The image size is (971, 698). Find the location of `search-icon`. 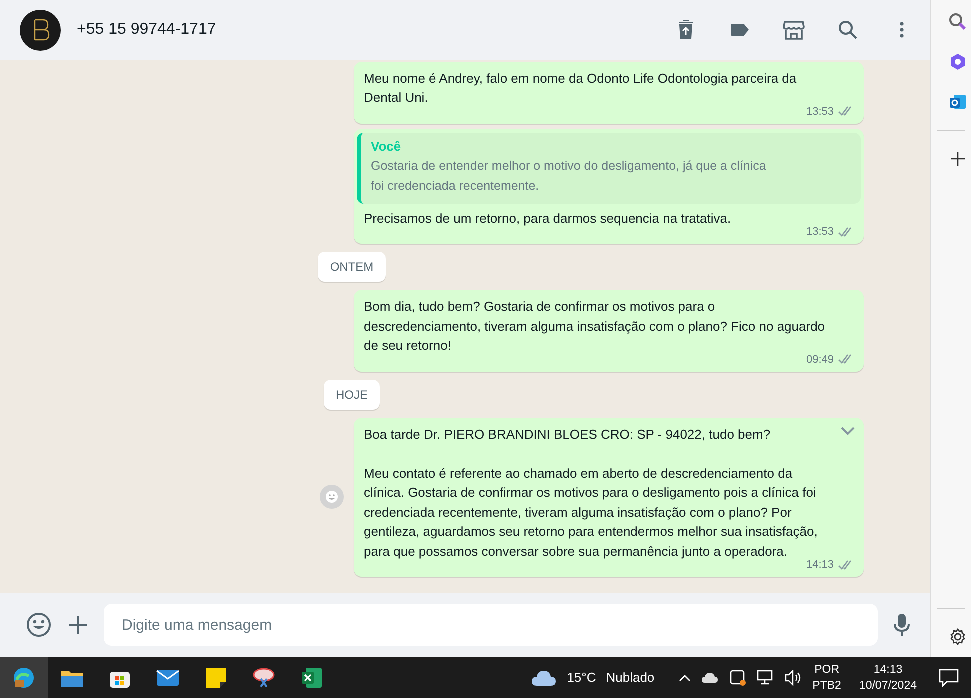

search-icon is located at coordinates (848, 30).